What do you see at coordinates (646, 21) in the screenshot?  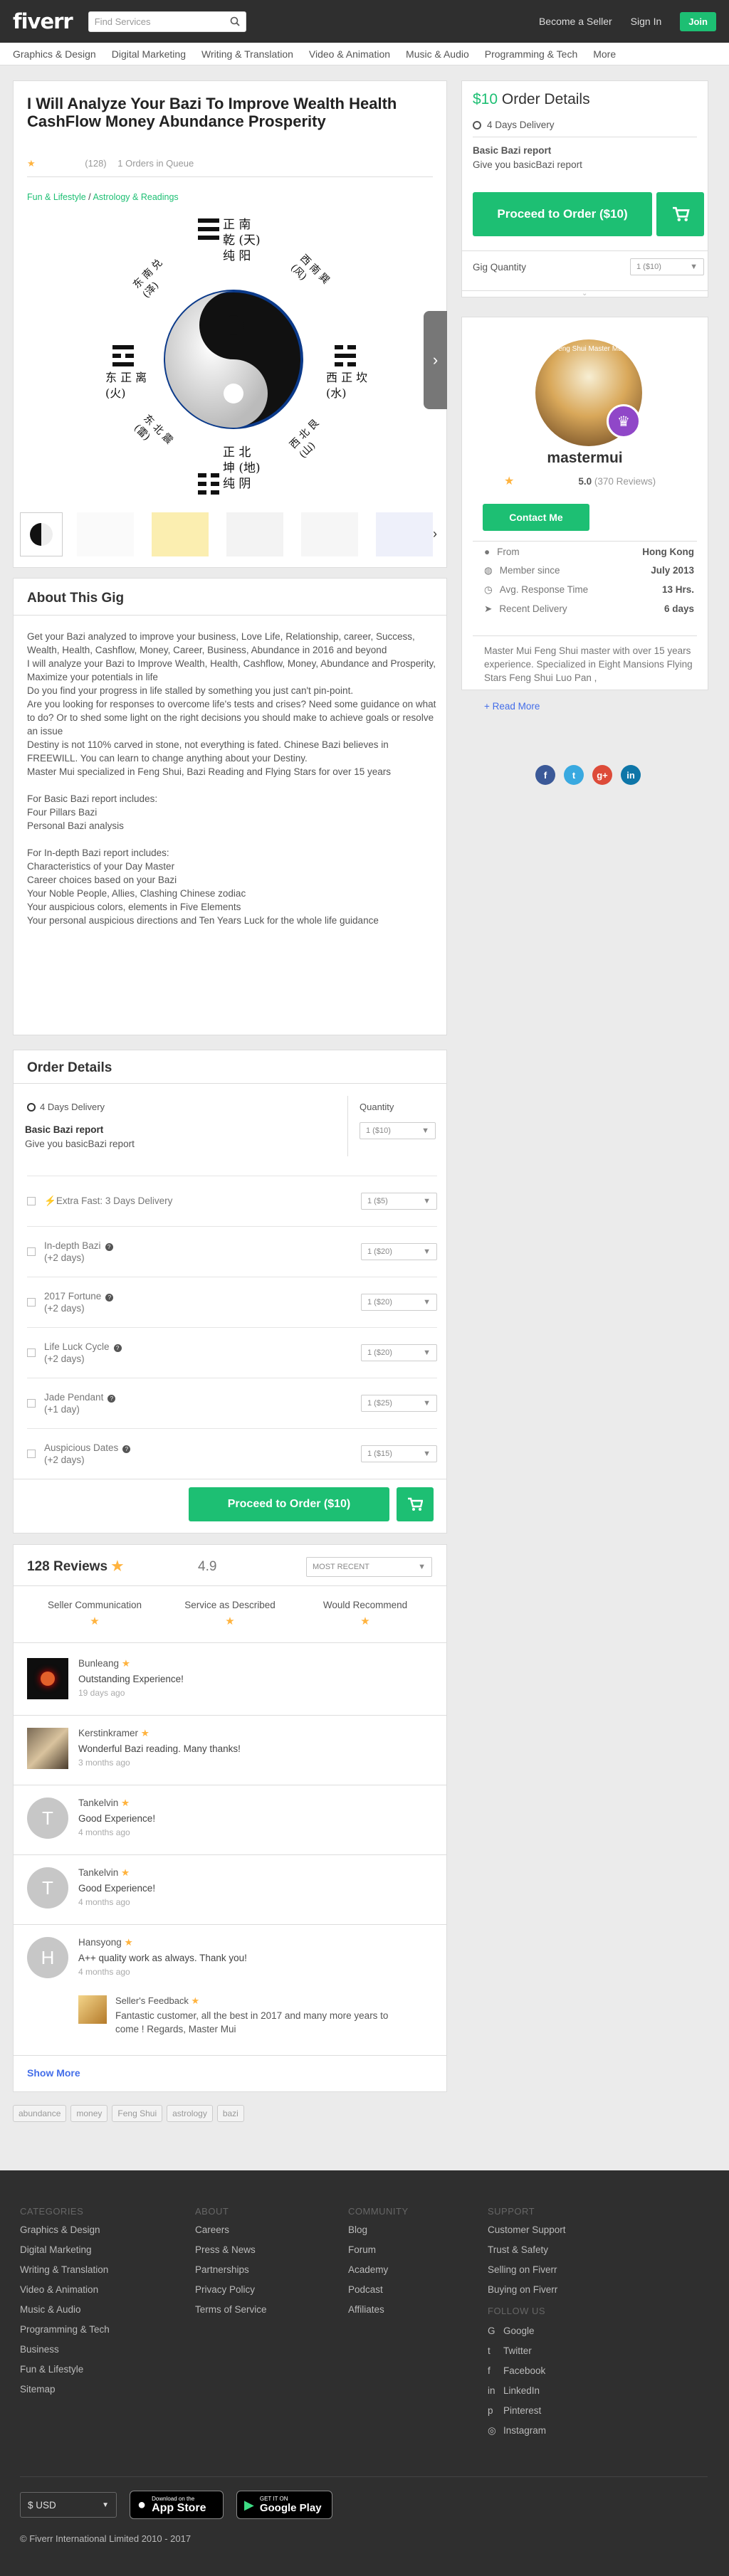 I see `sign-in-link: Sign In` at bounding box center [646, 21].